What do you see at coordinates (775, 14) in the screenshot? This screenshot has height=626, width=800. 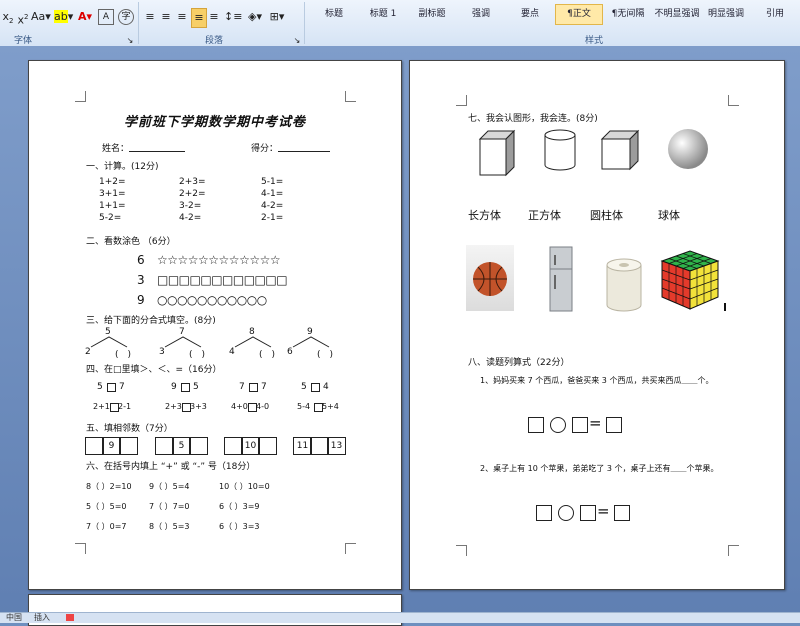 I see `style-item: 引用` at bounding box center [775, 14].